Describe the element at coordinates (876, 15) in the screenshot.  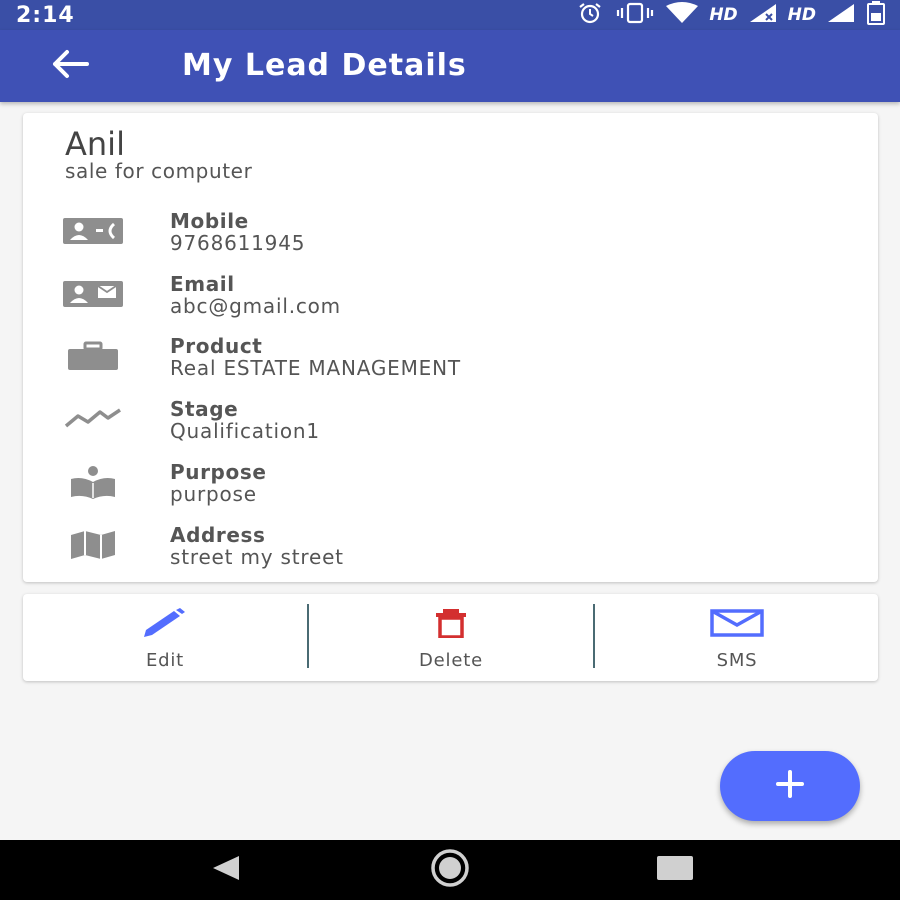
I see `battery-icon` at that location.